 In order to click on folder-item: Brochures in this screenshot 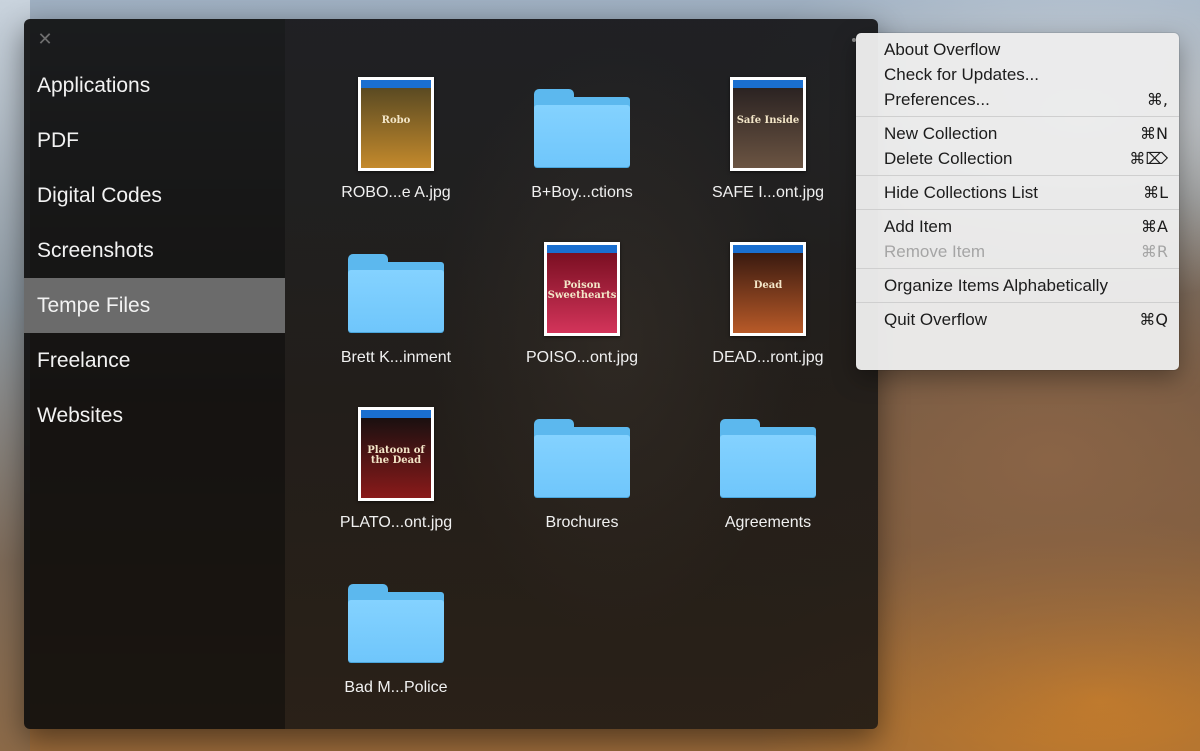, I will do `click(582, 481)`.